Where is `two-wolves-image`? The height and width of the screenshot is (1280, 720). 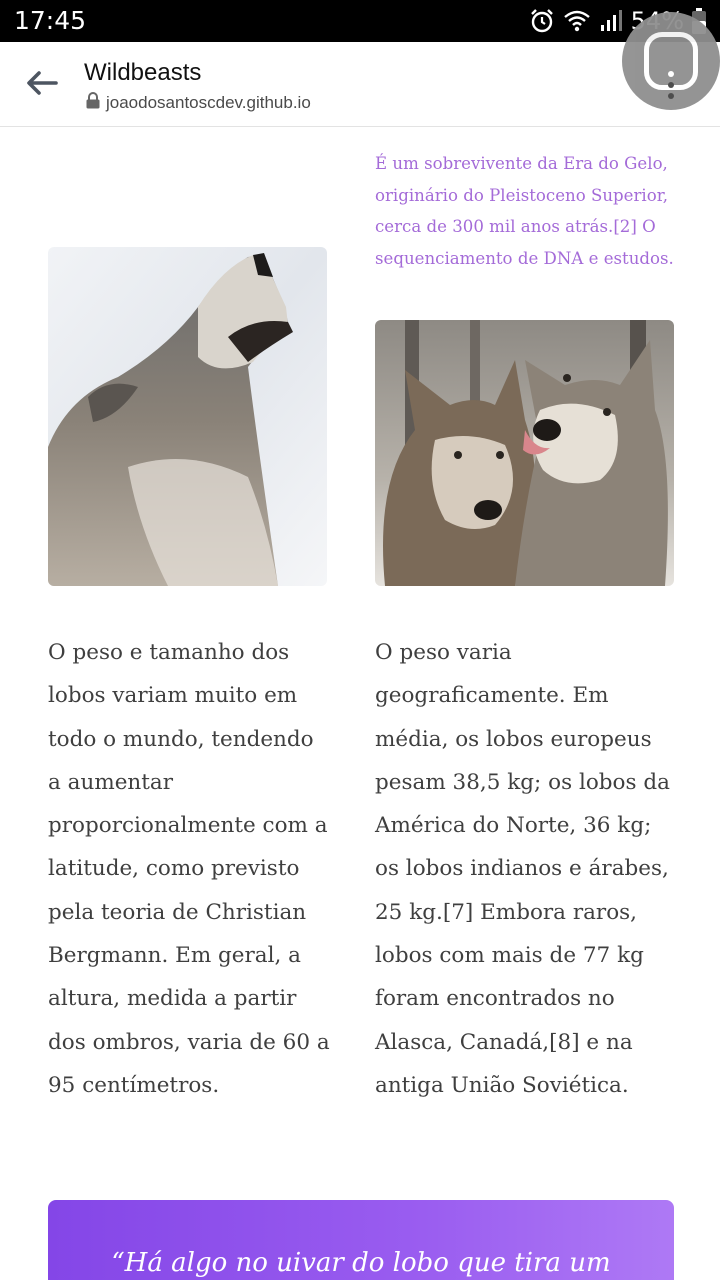 two-wolves-image is located at coordinates (524, 453).